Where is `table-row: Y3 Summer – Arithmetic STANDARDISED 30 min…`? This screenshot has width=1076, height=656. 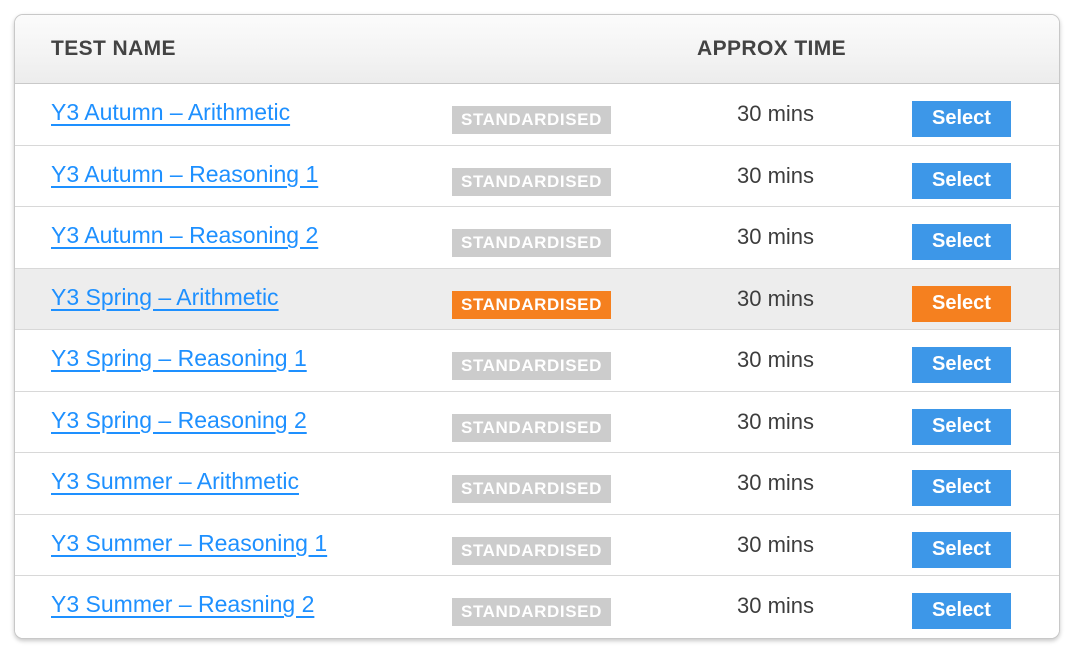 table-row: Y3 Summer – Arithmetic STANDARDISED 30 min… is located at coordinates (537, 484).